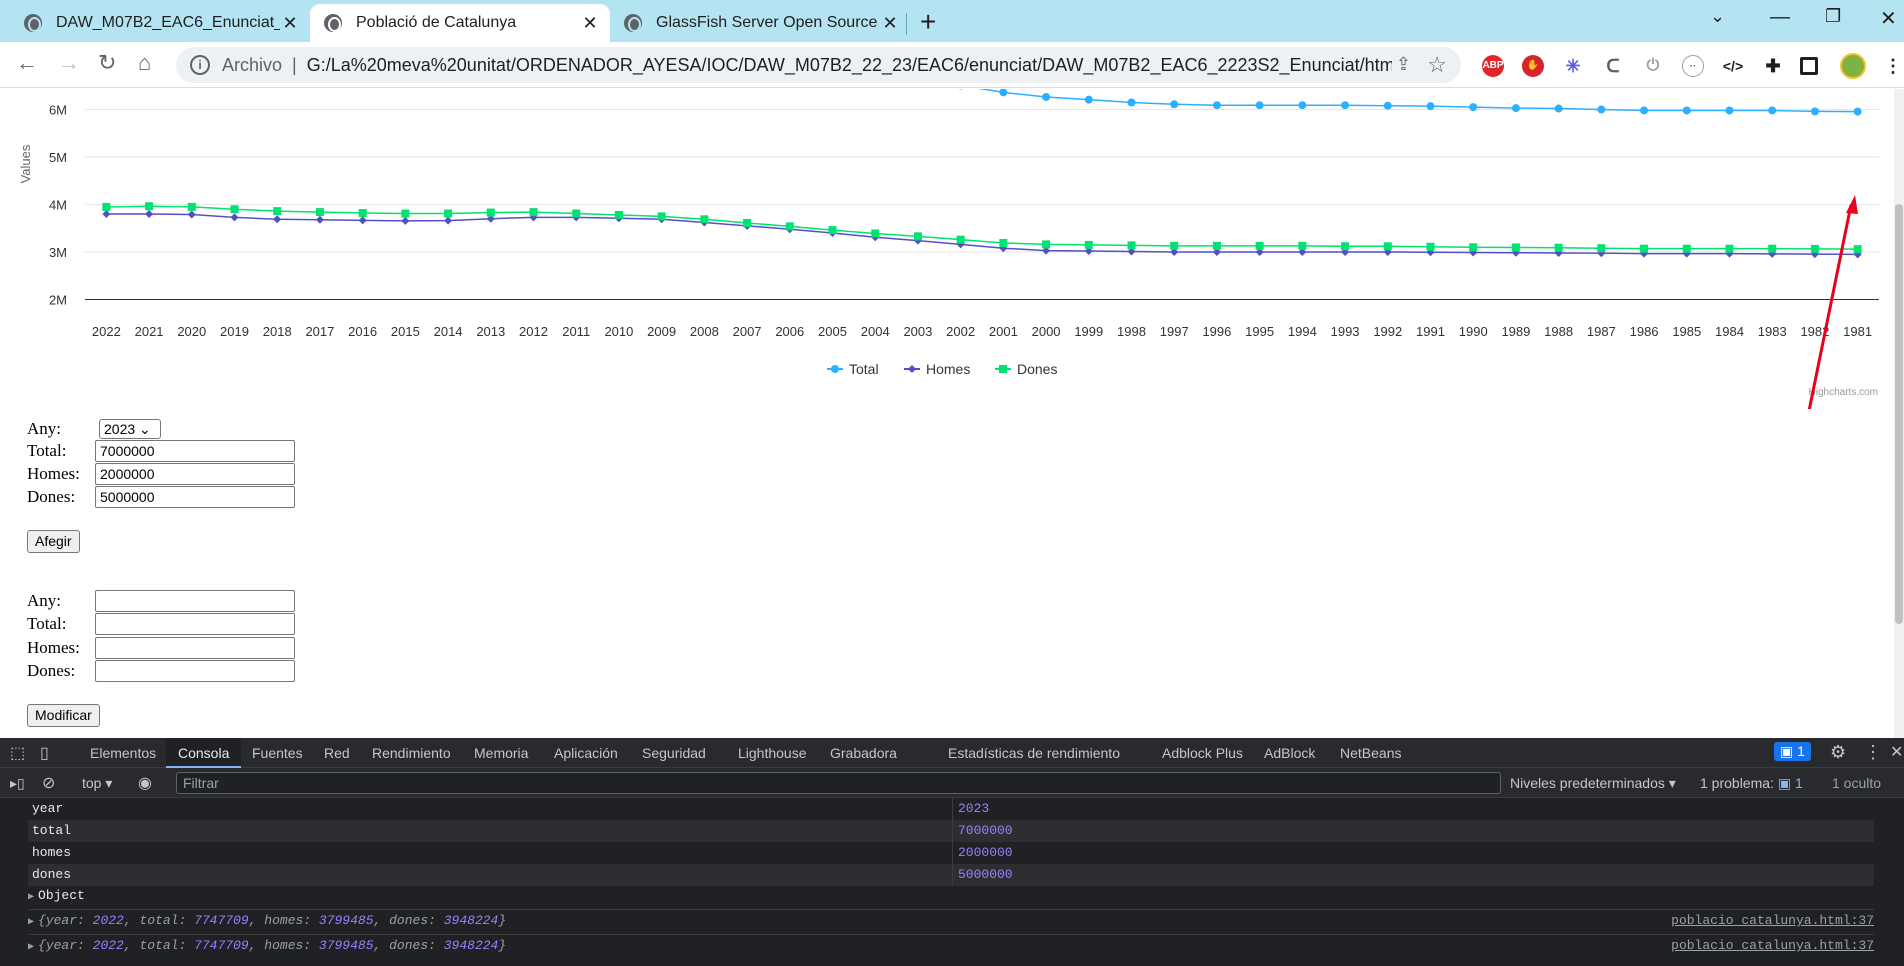 This screenshot has width=1904, height=966. Describe the element at coordinates (204, 753) in the screenshot. I see `devtools-tab-console: Consola` at that location.